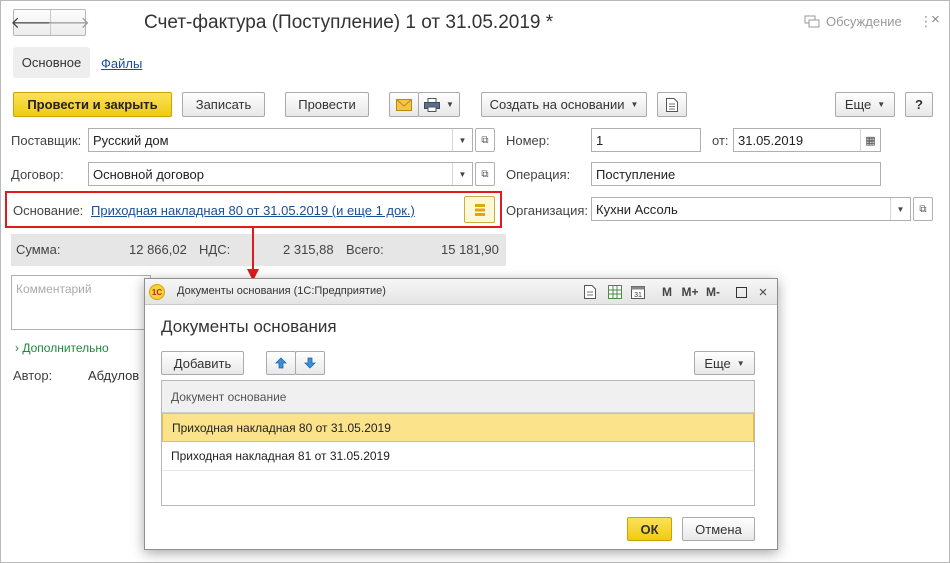  What do you see at coordinates (713, 292) in the screenshot?
I see `memory-minus-icon: M-` at bounding box center [713, 292].